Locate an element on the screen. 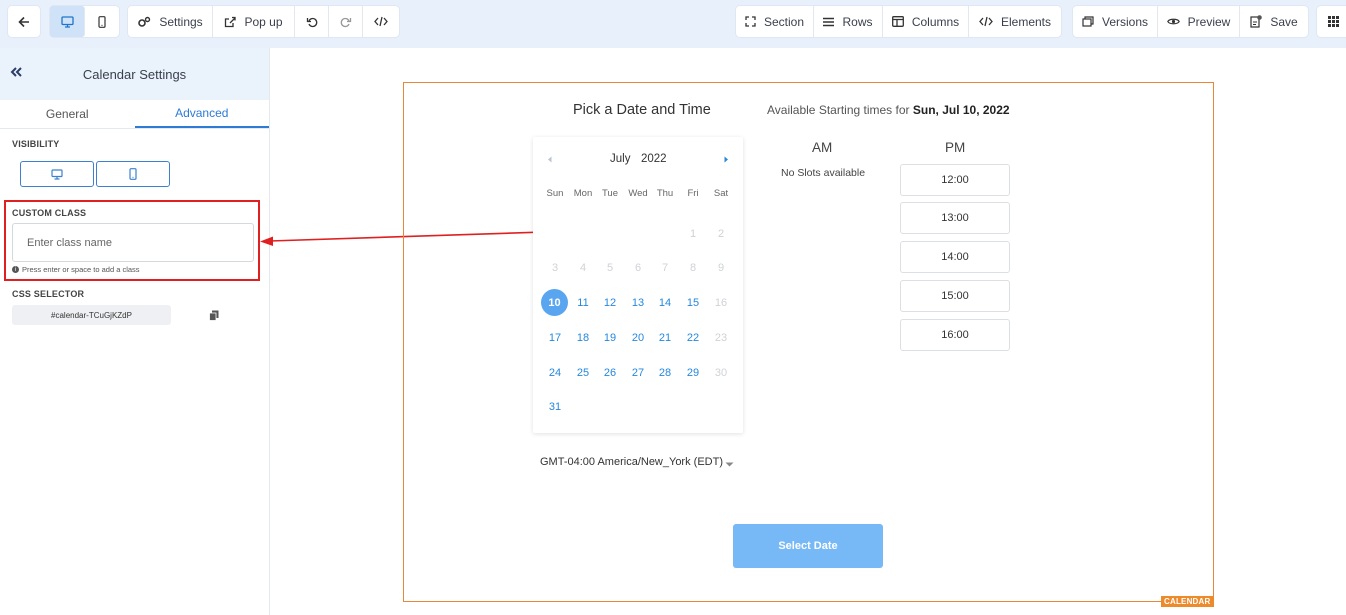 This screenshot has width=1346, height=615. pm-label: PM is located at coordinates (955, 147).